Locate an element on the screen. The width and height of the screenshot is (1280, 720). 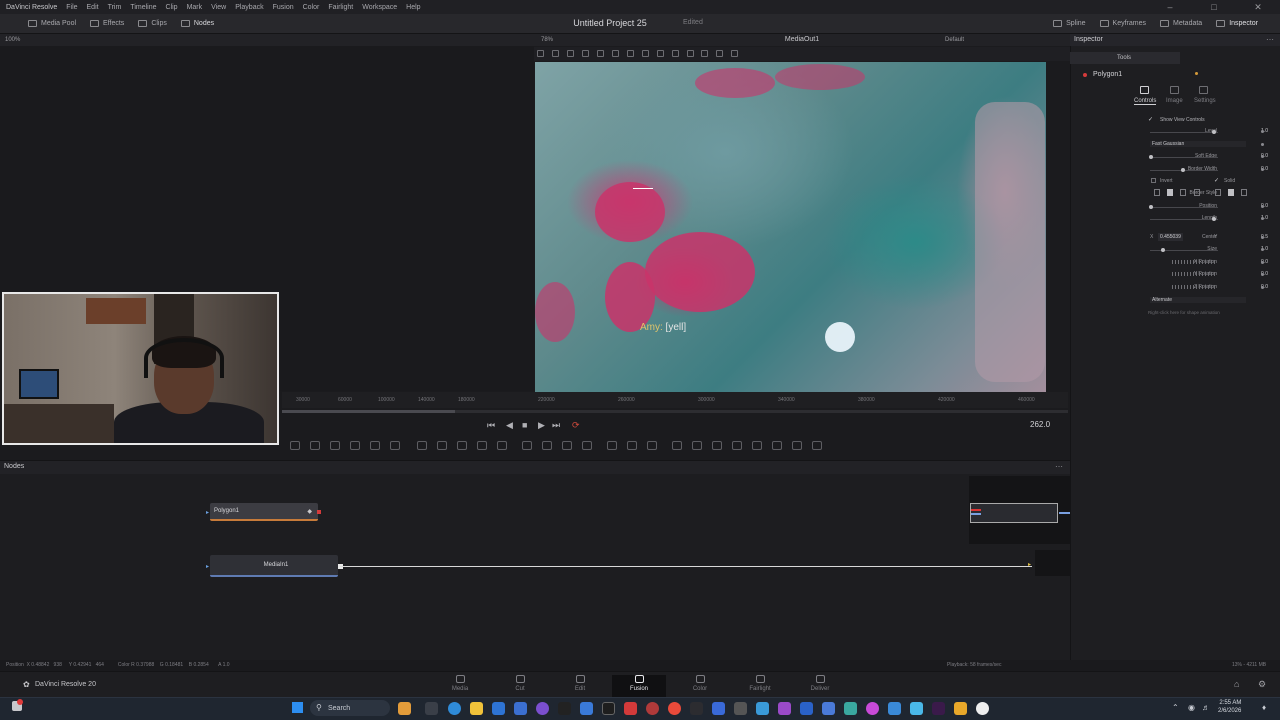
x-rotation-dial is located at coordinates (1194, 262).